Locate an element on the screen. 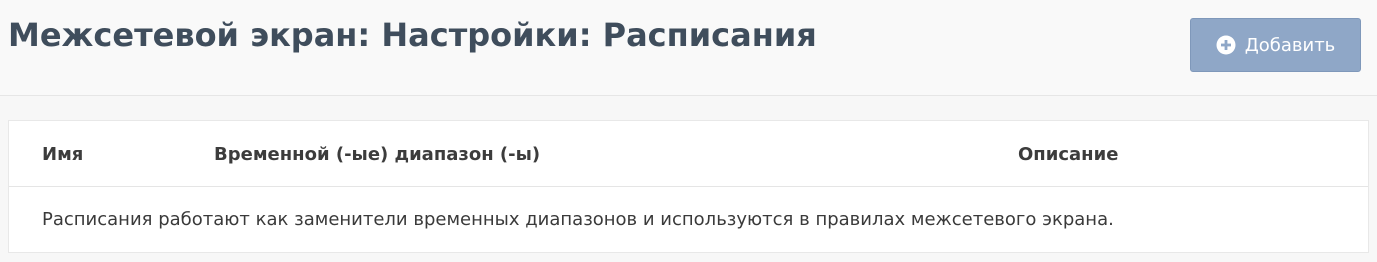 The image size is (1377, 262). add-button-label: Добавить is located at coordinates (1290, 45).